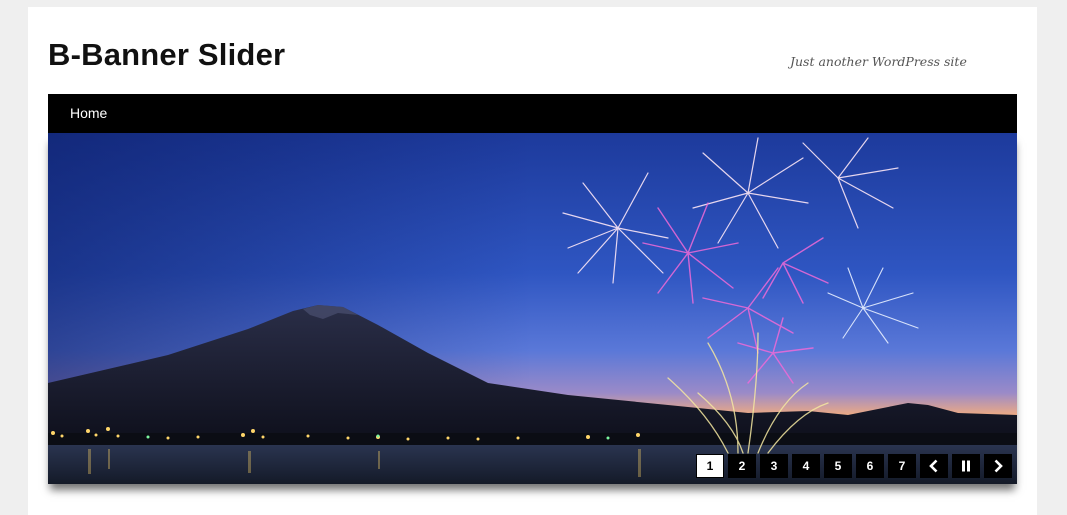  I want to click on slide-page-button: 7, so click(902, 466).